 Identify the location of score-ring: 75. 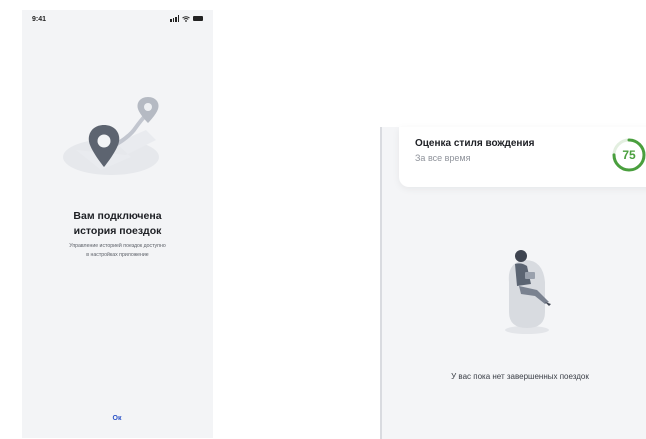
(628, 155).